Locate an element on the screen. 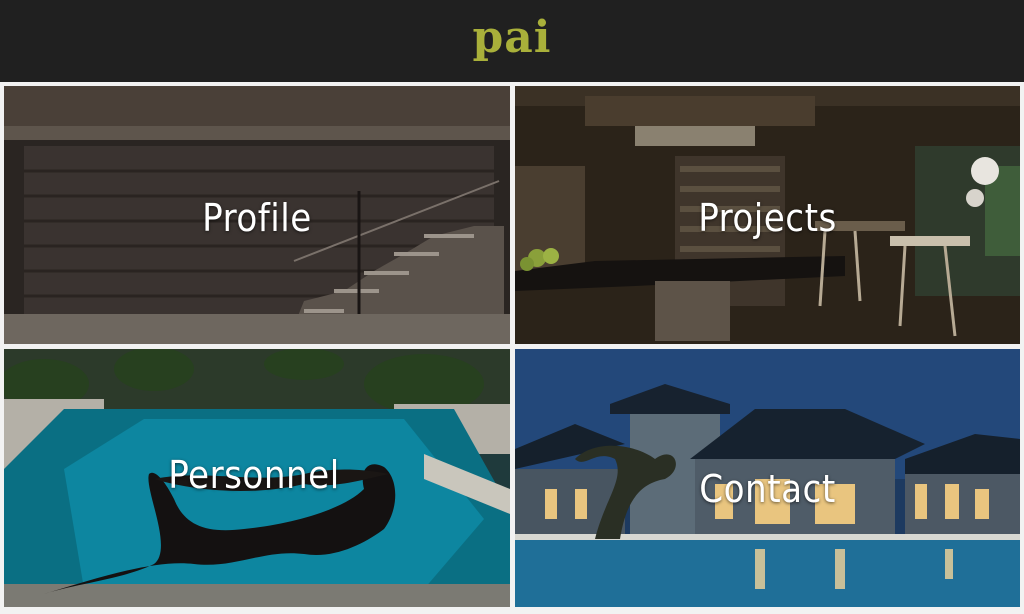 Image resolution: width=1024 pixels, height=614 pixels. tile-label-projects: Projects is located at coordinates (767, 218).